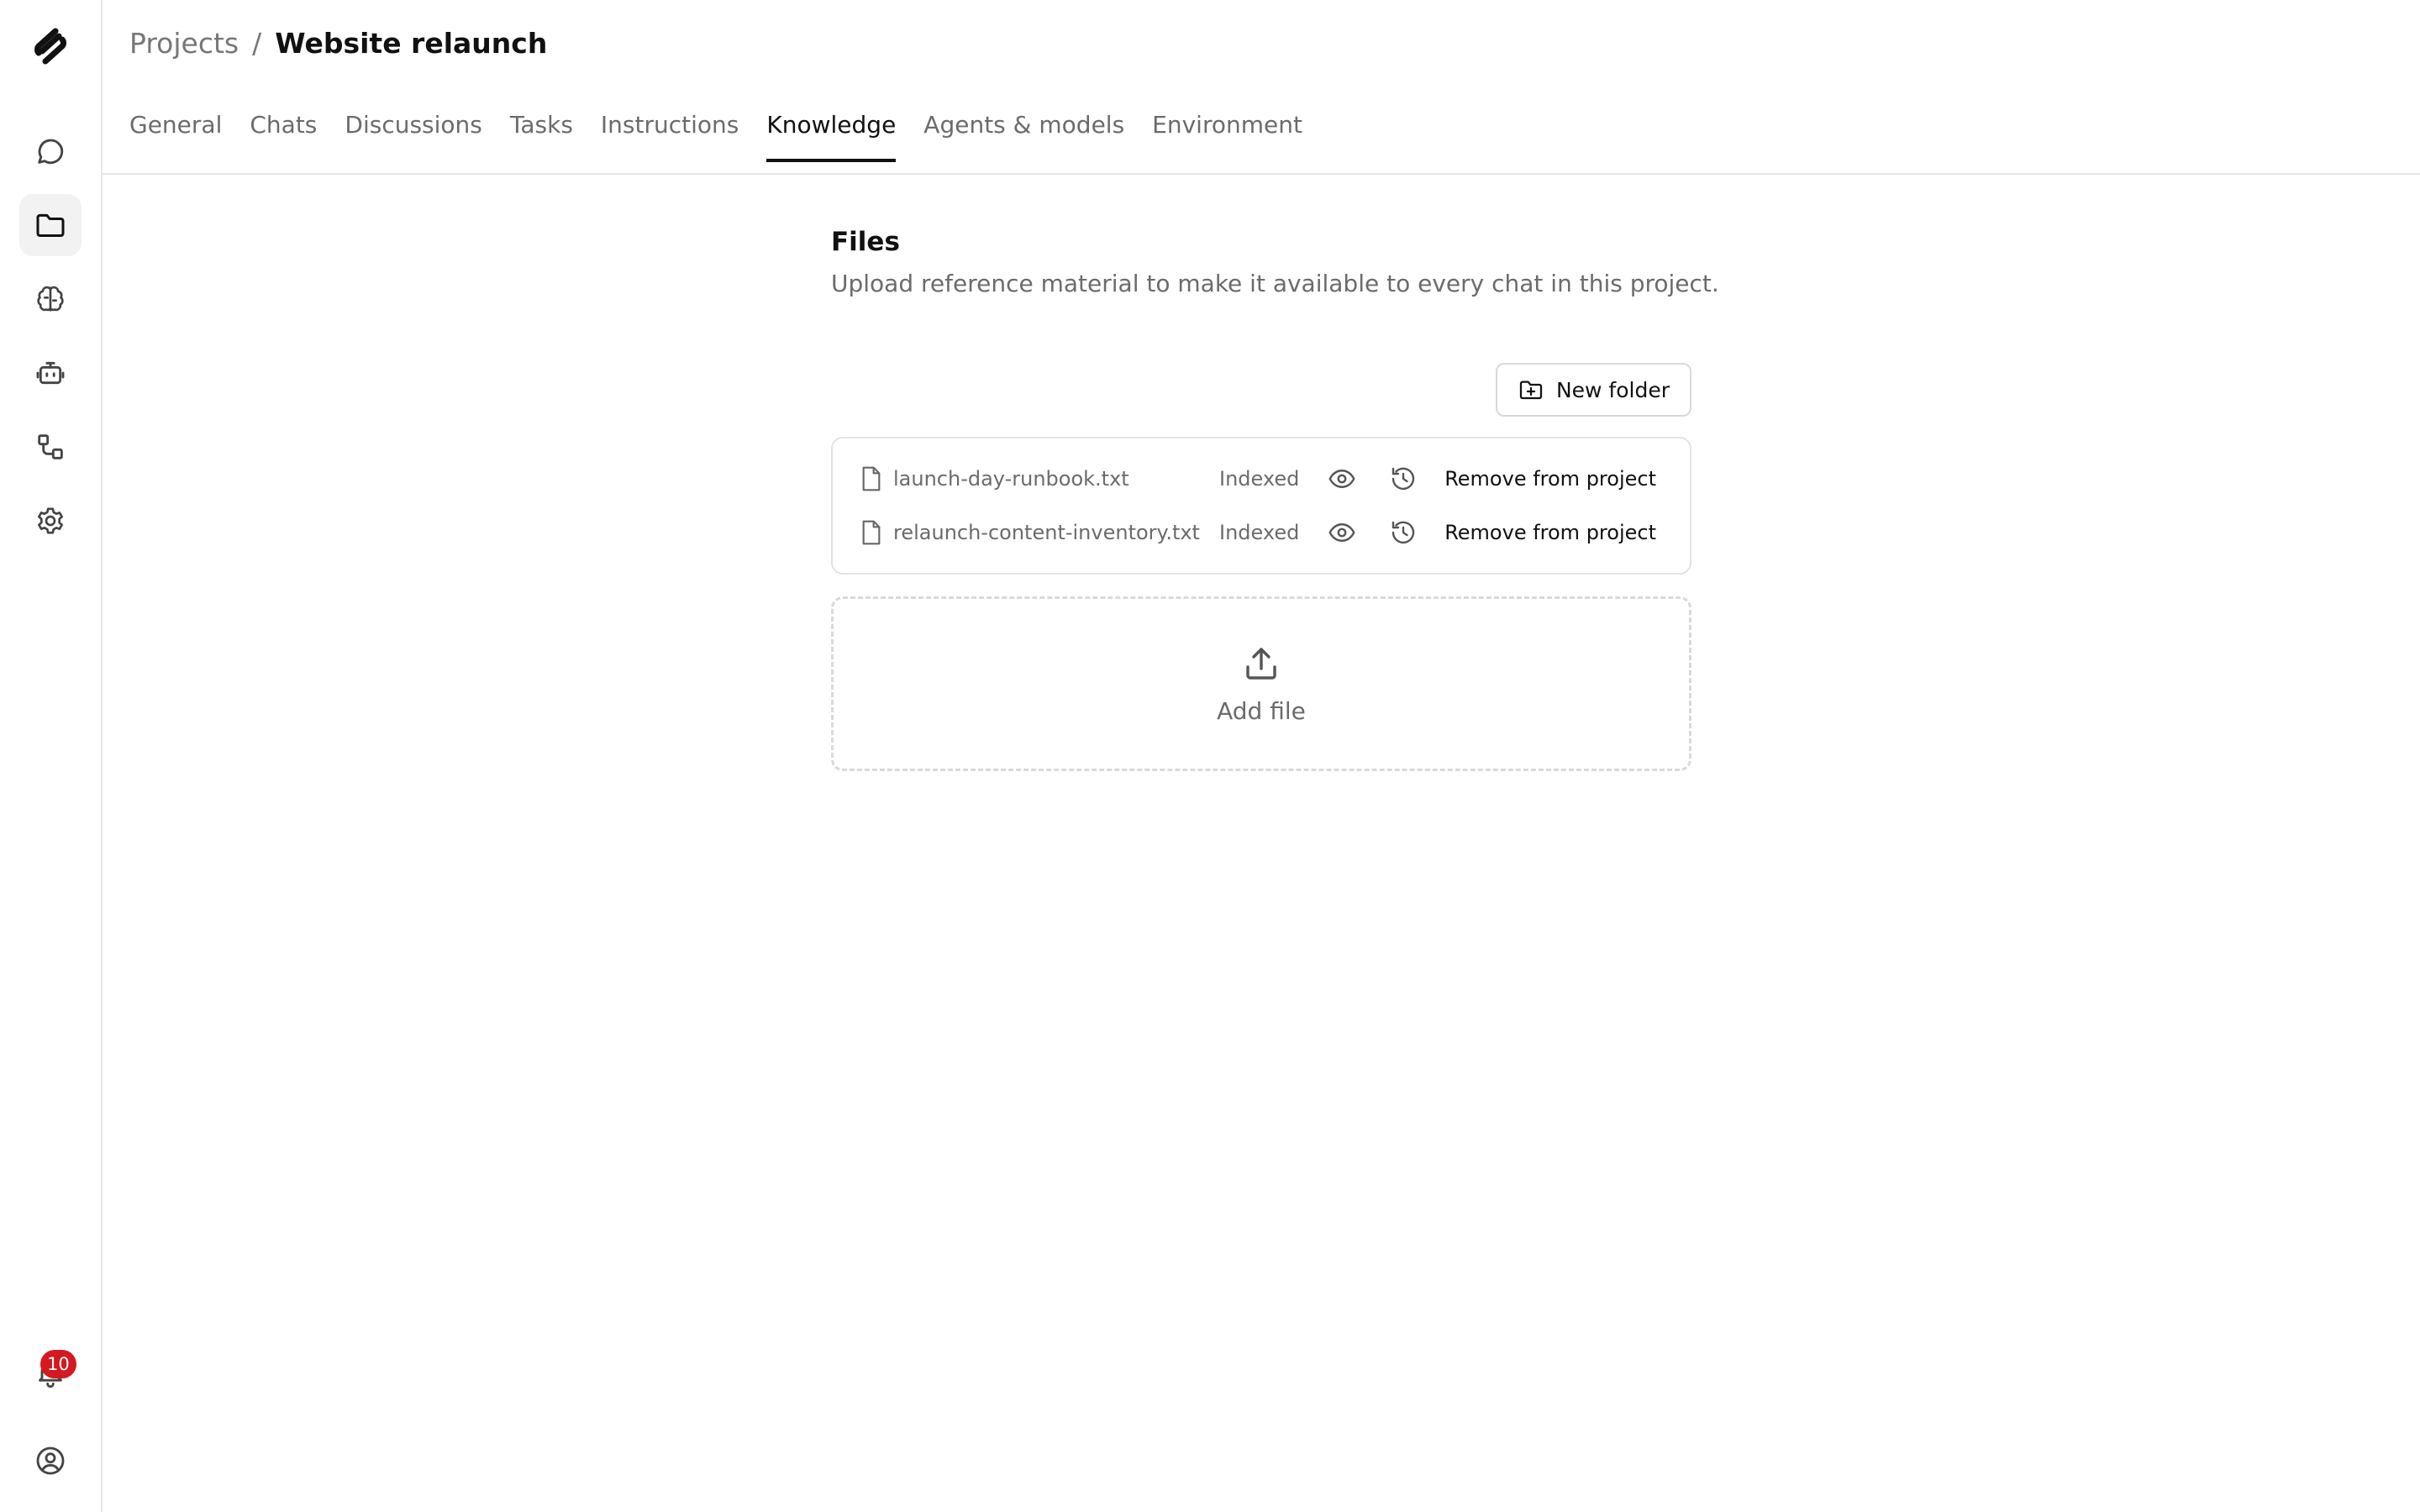 The width and height of the screenshot is (2420, 1512). I want to click on brain-icon, so click(51, 299).